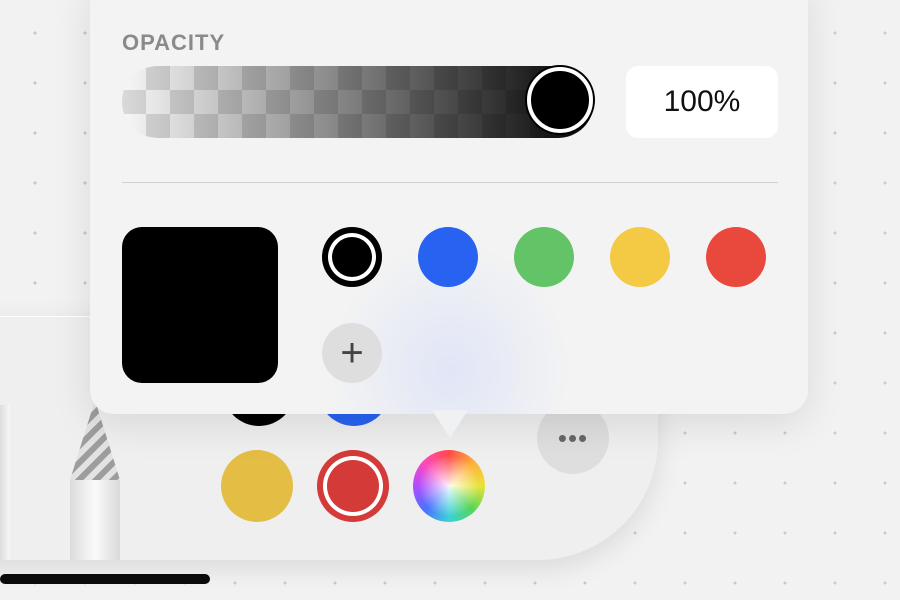 The image size is (900, 600). I want to click on home-indicator, so click(105, 579).